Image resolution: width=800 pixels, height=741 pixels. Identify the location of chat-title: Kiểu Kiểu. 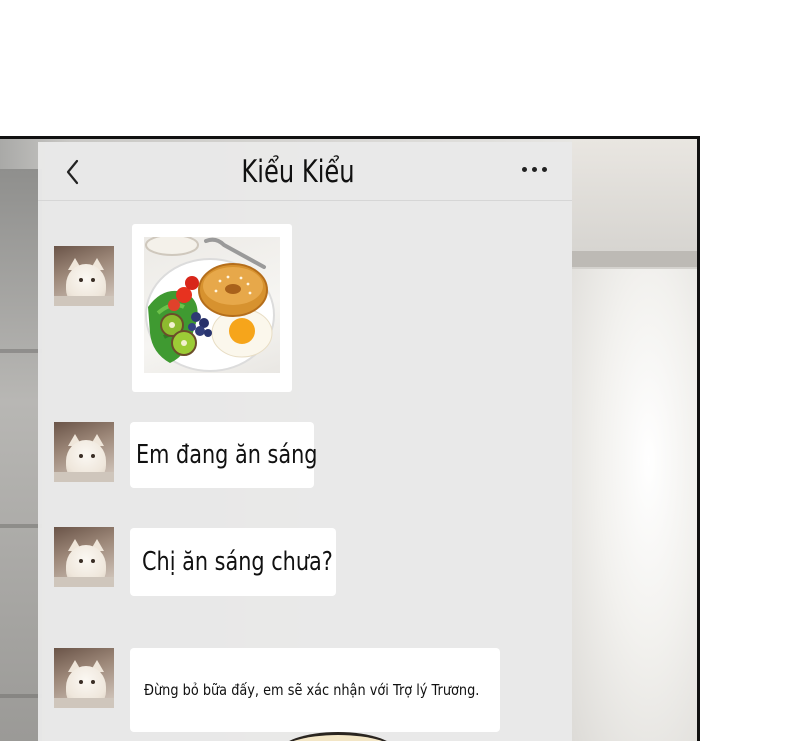
(298, 172).